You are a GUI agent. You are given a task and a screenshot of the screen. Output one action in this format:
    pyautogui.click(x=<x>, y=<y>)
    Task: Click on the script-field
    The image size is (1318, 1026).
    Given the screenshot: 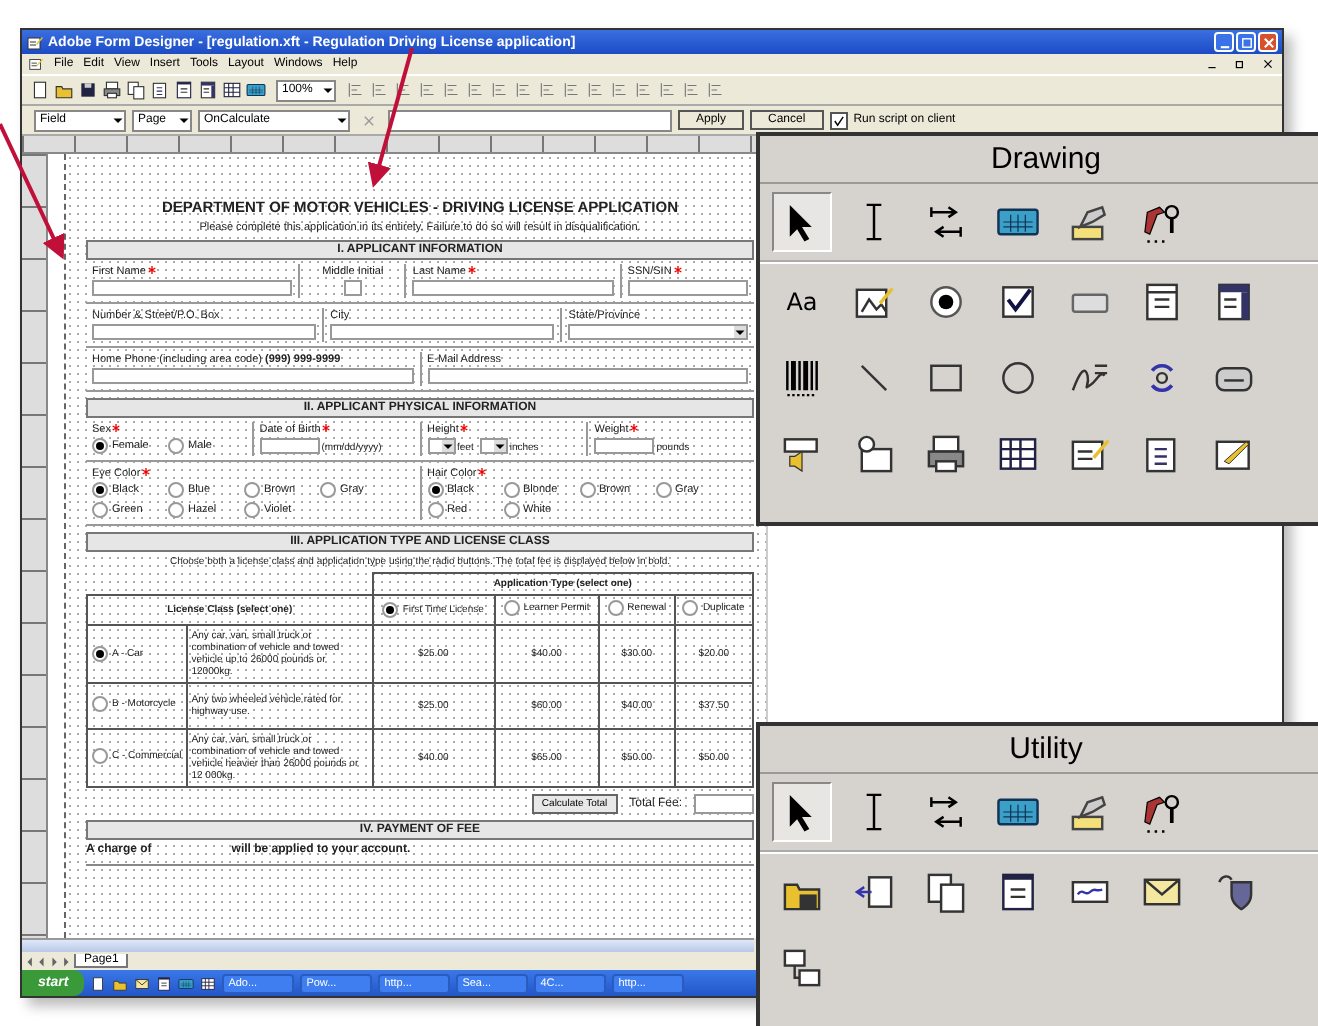 What is the action you would take?
    pyautogui.click(x=530, y=120)
    